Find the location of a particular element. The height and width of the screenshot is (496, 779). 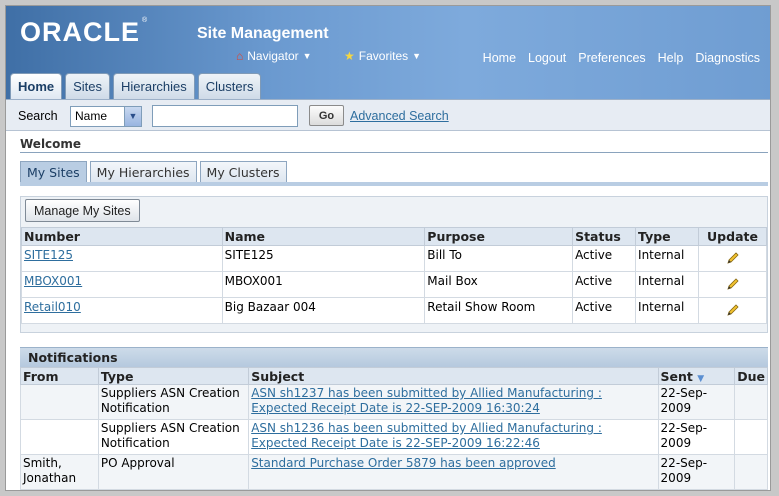

navigator-menu: ⌂ Navigator ▼ is located at coordinates (274, 56).